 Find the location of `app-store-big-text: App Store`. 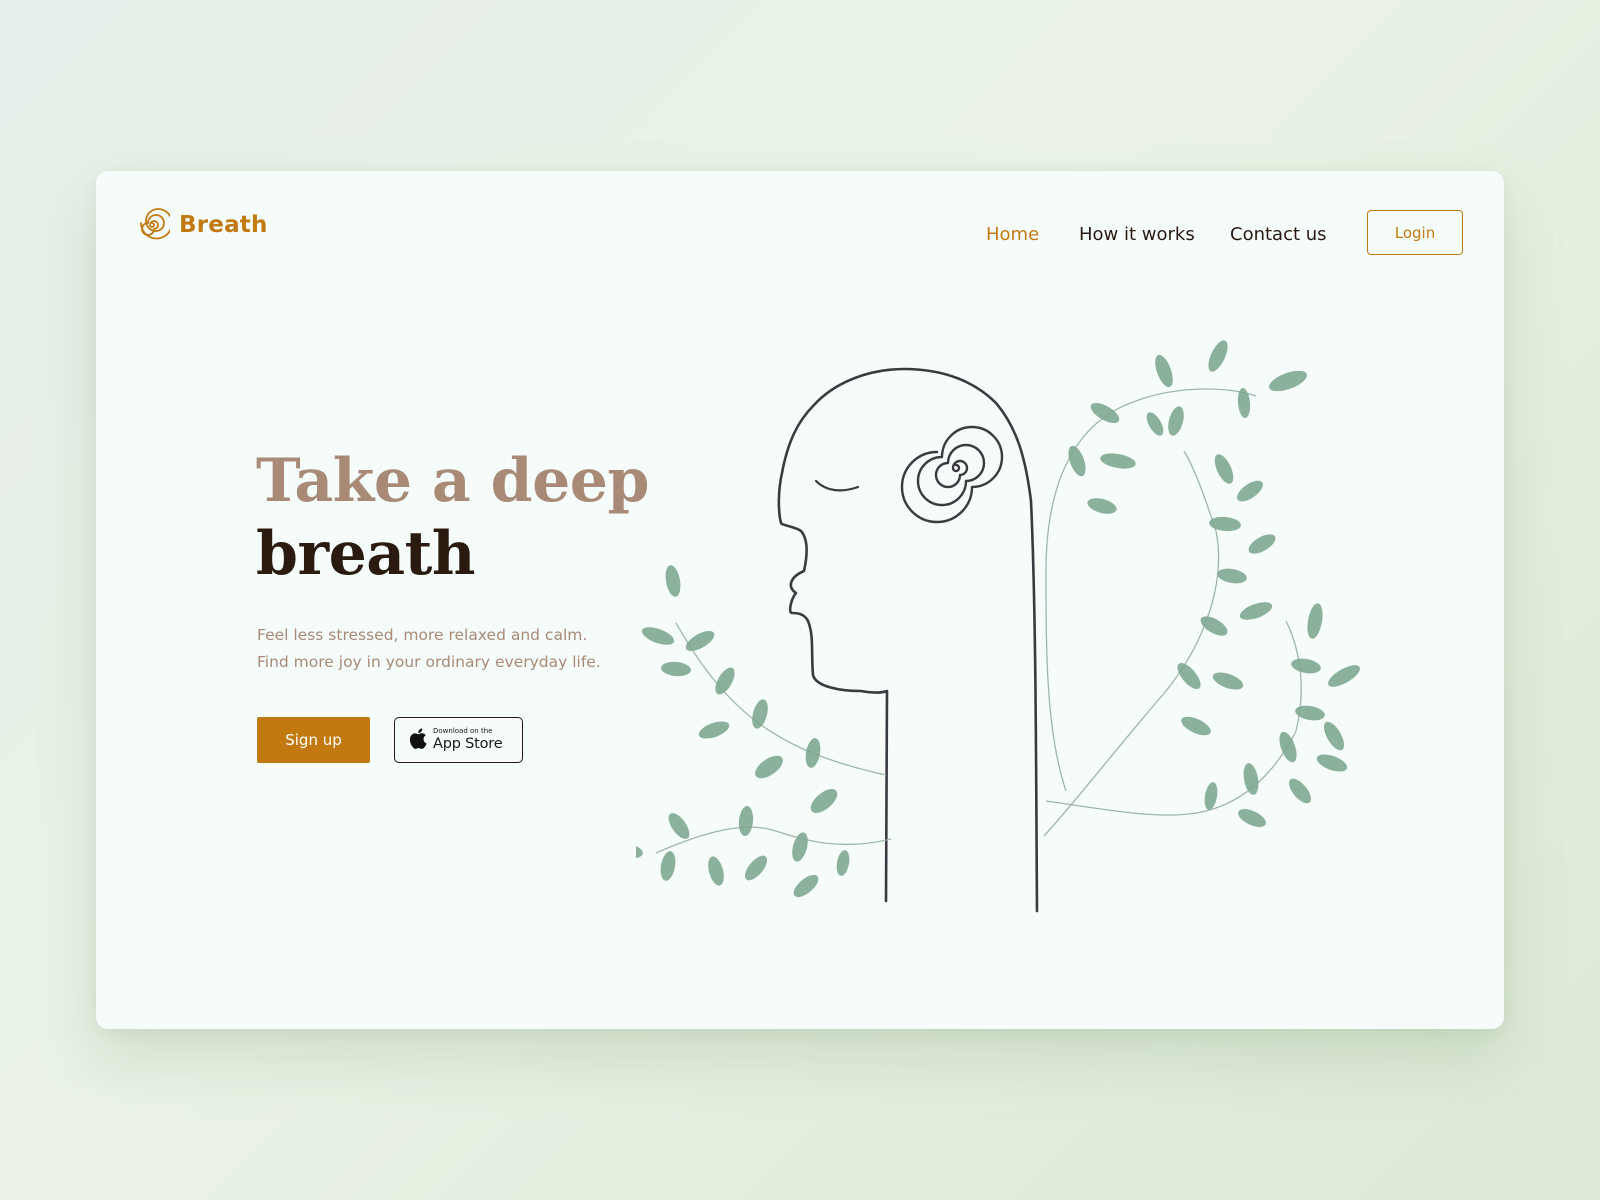

app-store-big-text: App Store is located at coordinates (468, 744).